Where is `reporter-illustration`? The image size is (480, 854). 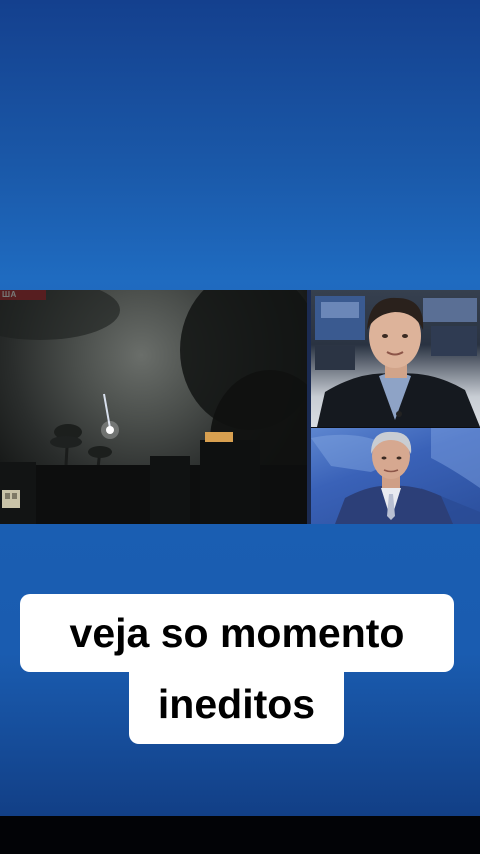 reporter-illustration is located at coordinates (397, 361).